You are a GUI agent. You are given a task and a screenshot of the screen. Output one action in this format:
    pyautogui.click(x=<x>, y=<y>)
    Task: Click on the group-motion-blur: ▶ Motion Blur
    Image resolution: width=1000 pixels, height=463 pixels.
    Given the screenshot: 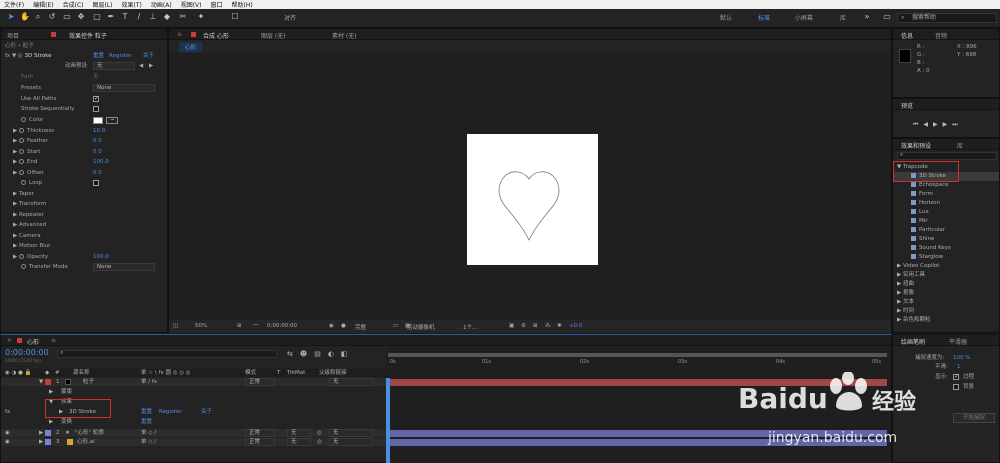 What is the action you would take?
    pyautogui.click(x=84, y=246)
    